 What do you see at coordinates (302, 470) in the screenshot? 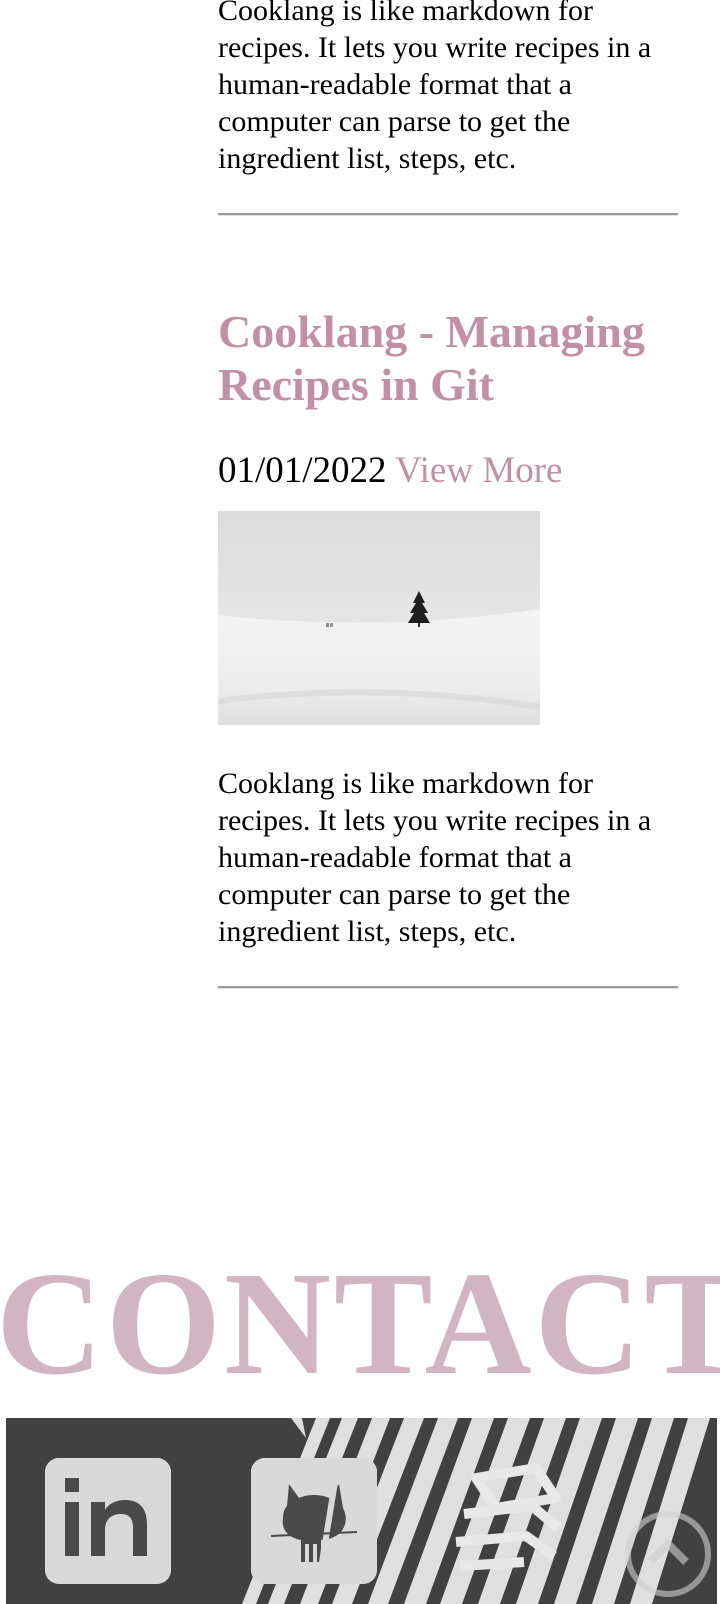
I see `post-date: 01/01/2022` at bounding box center [302, 470].